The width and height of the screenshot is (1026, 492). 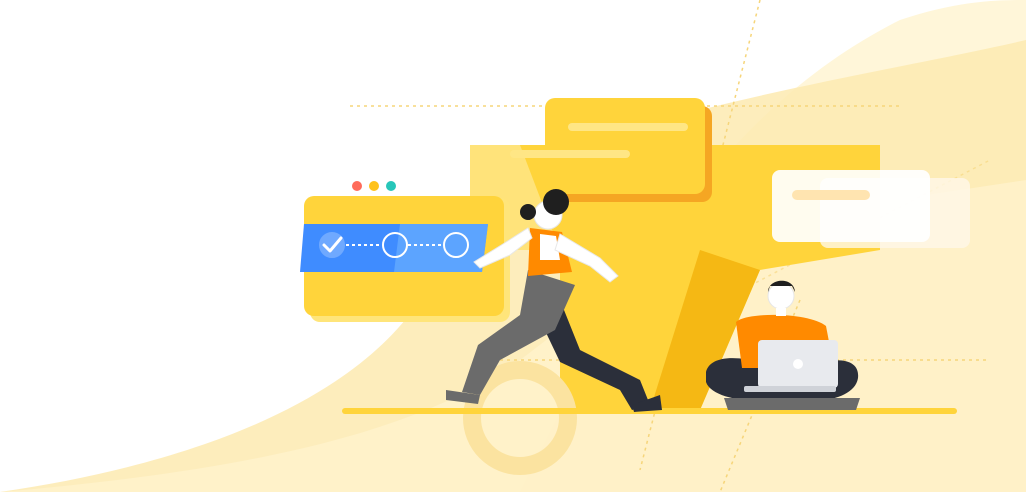 What do you see at coordinates (374, 186) in the screenshot?
I see `window-dot-yellow` at bounding box center [374, 186].